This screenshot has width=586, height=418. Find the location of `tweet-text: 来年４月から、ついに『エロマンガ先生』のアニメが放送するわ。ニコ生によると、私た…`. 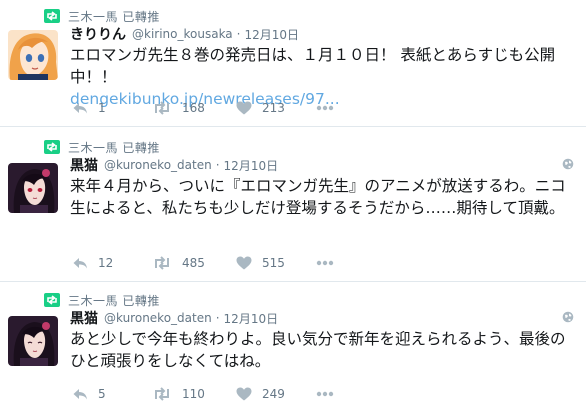

tweet-text: 来年４月から、ついに『エロマンガ先生』のアニメが放送するわ。ニコ生によると、私た… is located at coordinates (322, 197).